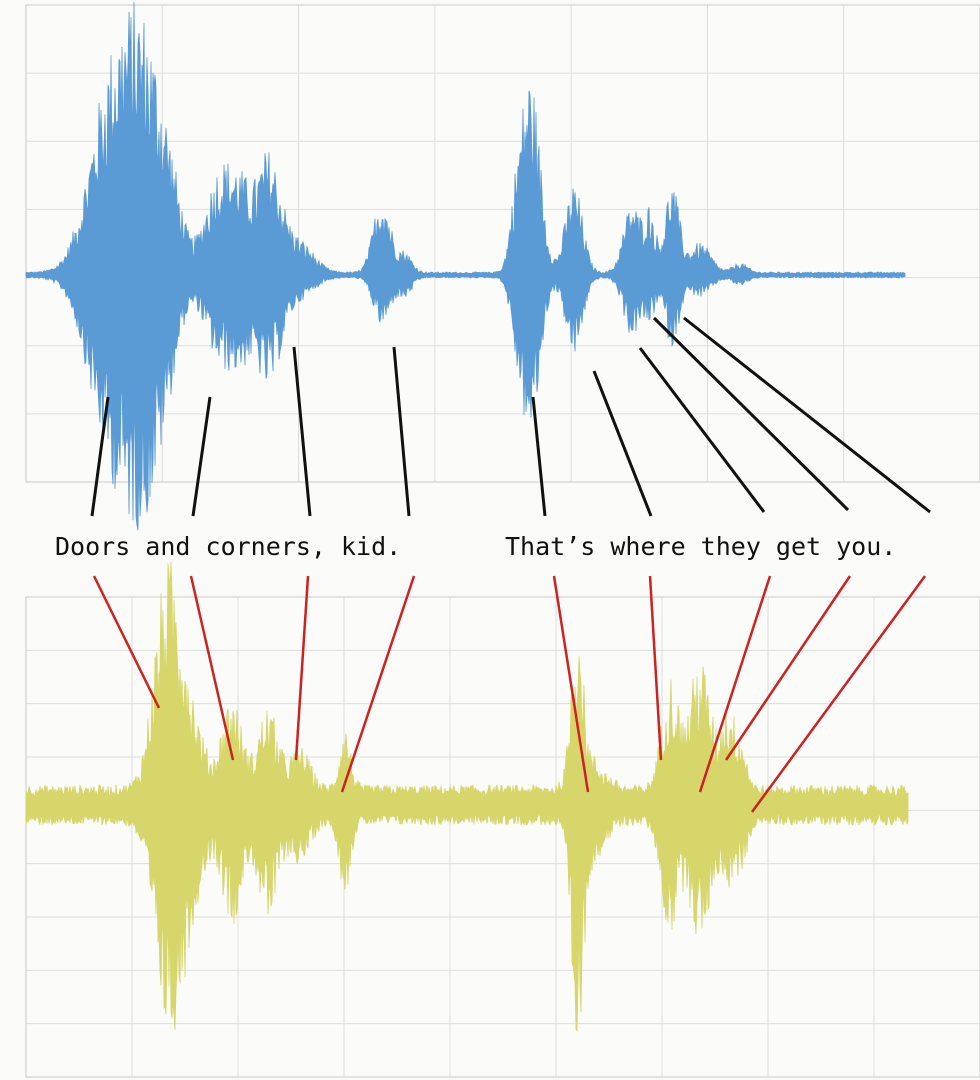  Describe the element at coordinates (701, 546) in the screenshot. I see `transcript-phrase-2: That’s where they get you.` at that location.